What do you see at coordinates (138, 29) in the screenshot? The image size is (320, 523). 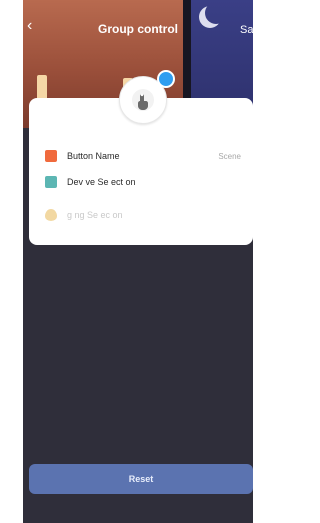 I see `page-title: Group control` at bounding box center [138, 29].